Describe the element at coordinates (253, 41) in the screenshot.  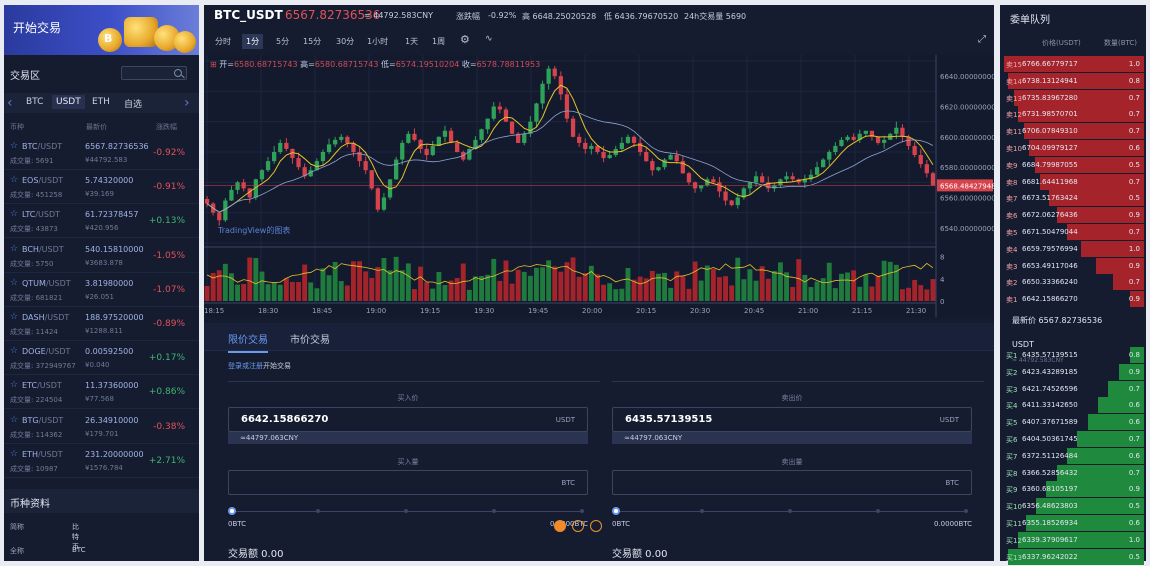
I see `interval-1m: 1分` at that location.